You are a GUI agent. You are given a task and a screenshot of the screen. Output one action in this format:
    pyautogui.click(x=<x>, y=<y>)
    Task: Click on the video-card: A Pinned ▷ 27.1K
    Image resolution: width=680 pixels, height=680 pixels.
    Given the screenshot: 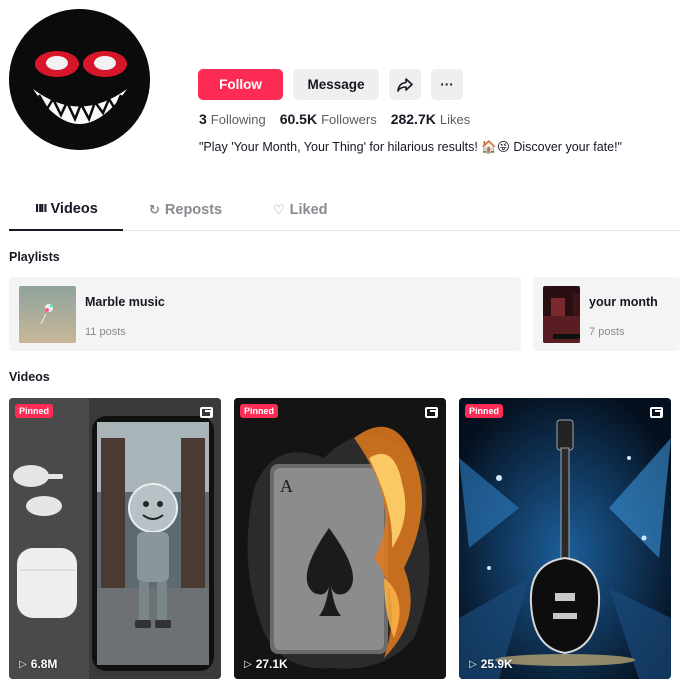 What is the action you would take?
    pyautogui.click(x=340, y=538)
    